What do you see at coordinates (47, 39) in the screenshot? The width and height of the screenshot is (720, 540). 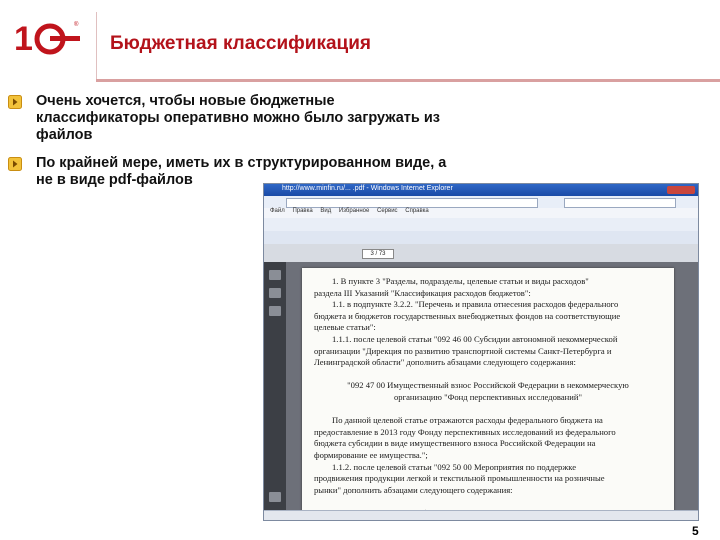 I see `1c-logo: 1 ®` at bounding box center [47, 39].